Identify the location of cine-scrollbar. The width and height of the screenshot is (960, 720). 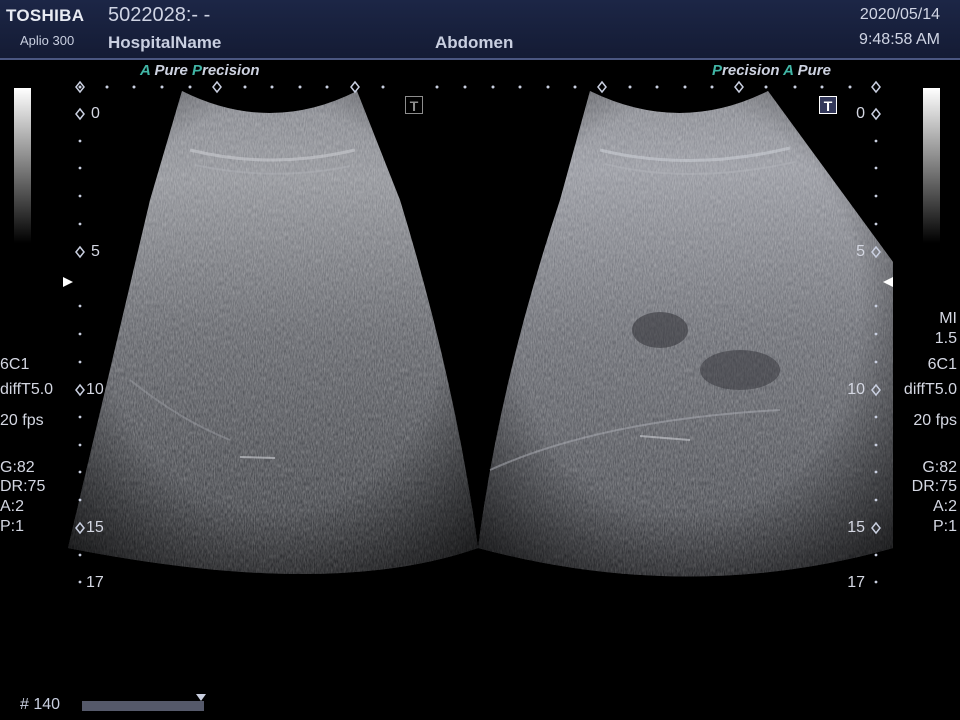
(143, 706).